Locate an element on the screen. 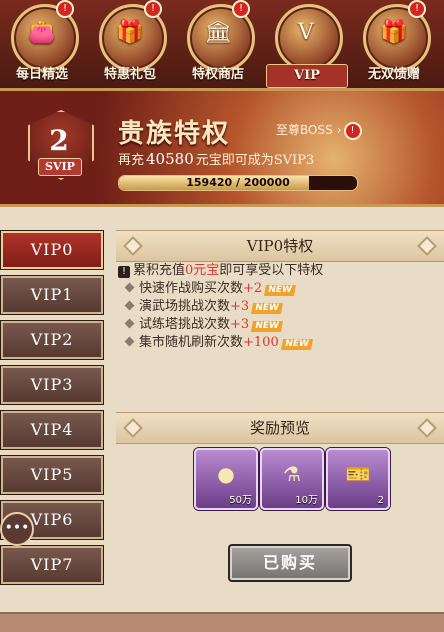 The width and height of the screenshot is (444, 632). chat-bubble-icon: ••• is located at coordinates (17, 529).